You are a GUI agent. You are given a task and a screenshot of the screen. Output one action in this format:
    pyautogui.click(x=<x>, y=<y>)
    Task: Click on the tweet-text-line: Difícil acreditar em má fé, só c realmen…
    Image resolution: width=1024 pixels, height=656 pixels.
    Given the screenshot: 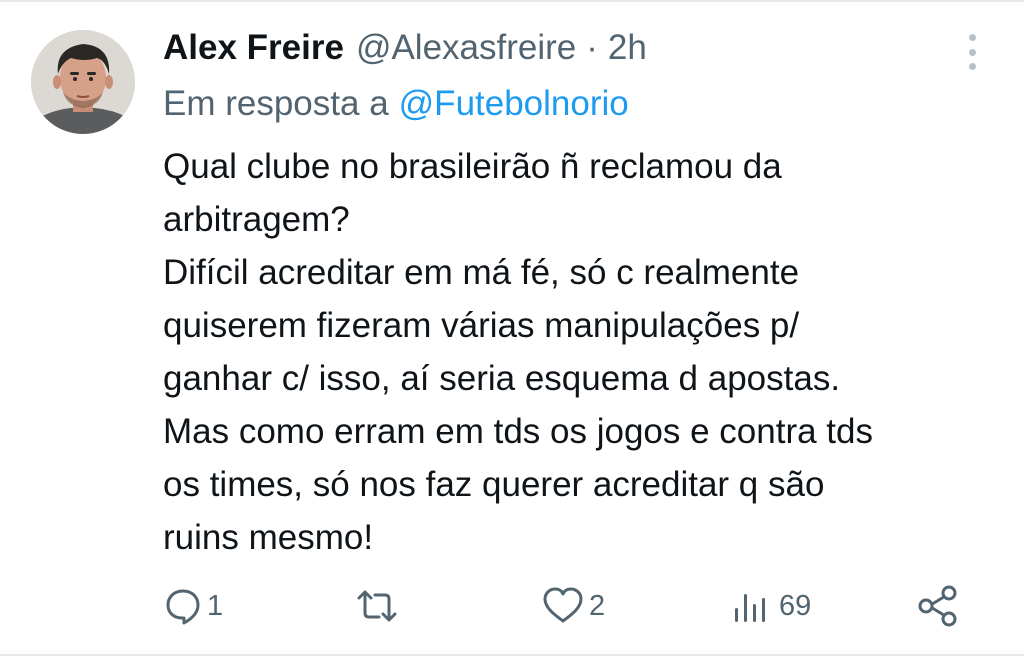 What is the action you would take?
    pyautogui.click(x=481, y=272)
    